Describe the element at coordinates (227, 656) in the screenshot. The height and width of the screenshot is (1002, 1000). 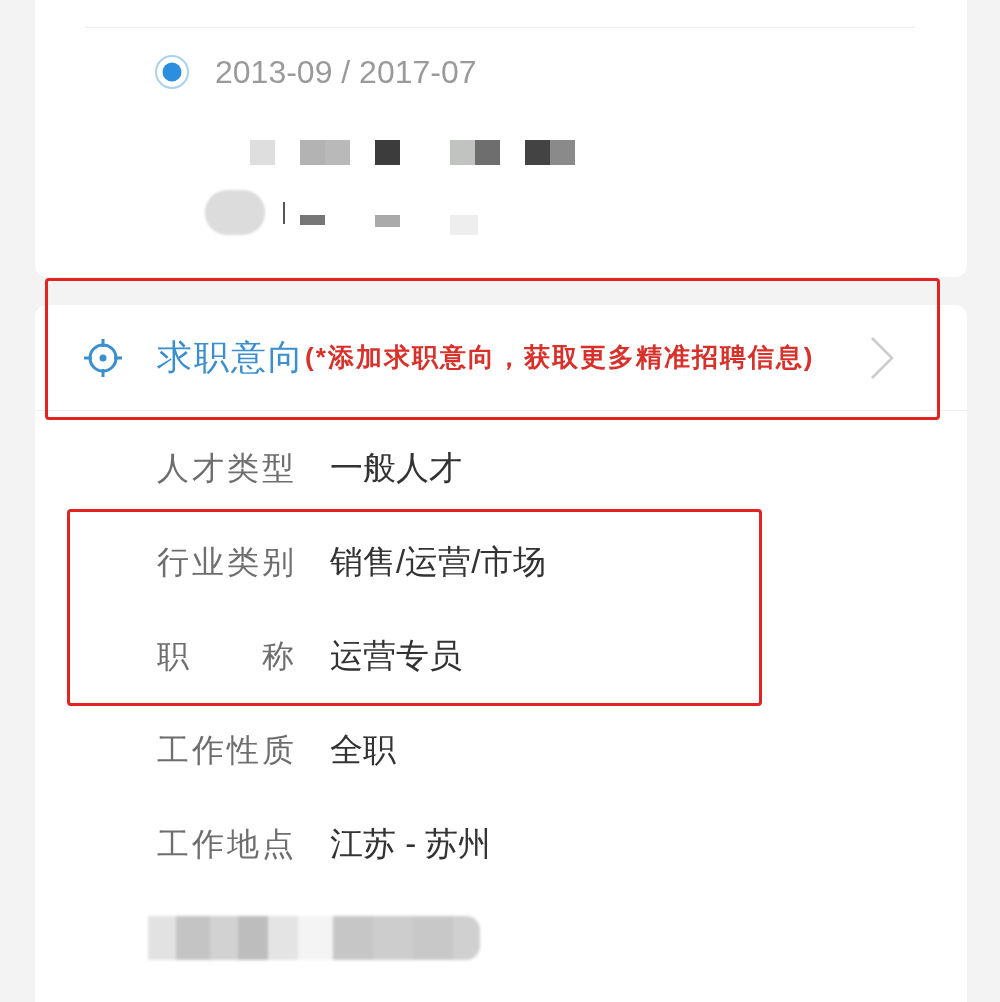
I see `field-label: 职 称` at that location.